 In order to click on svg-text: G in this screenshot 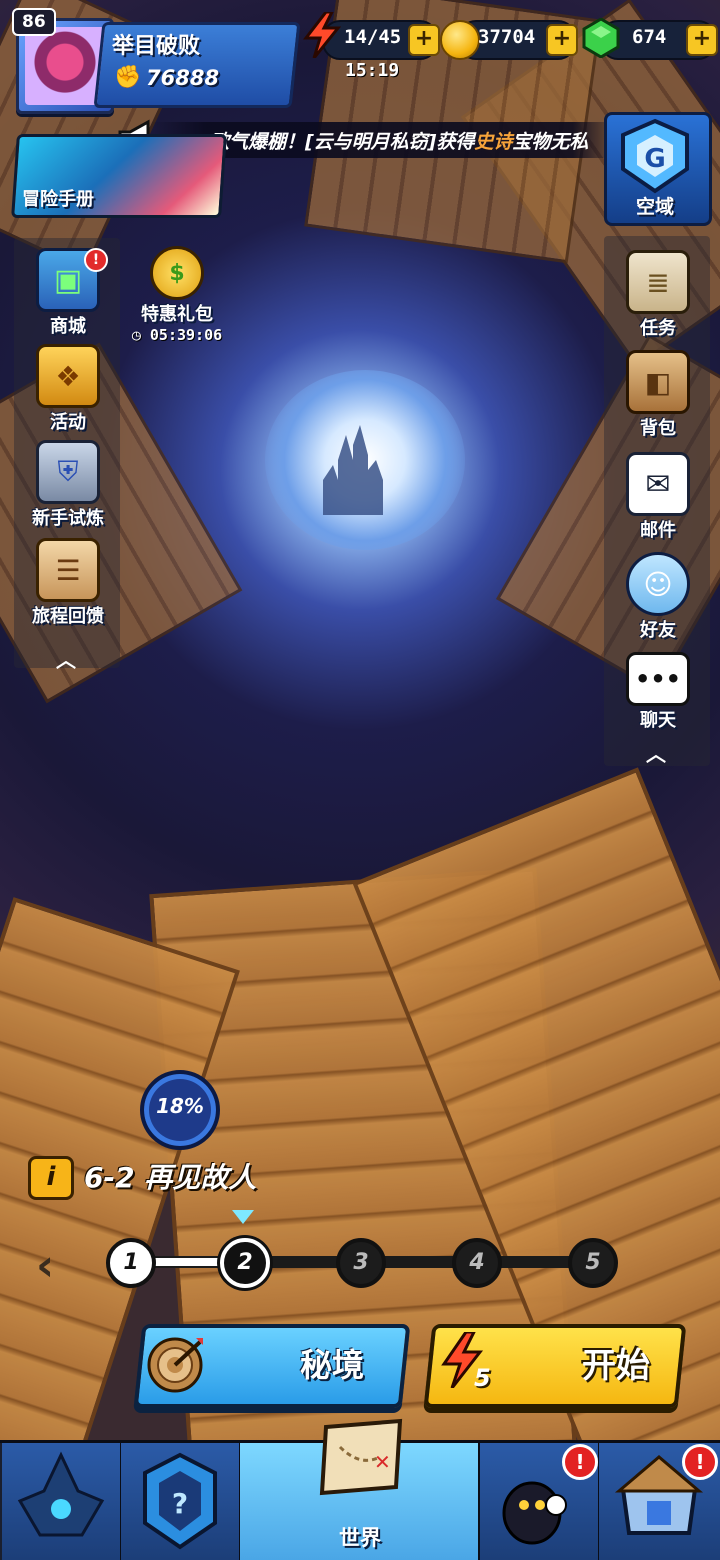, I will do `click(654, 159)`.